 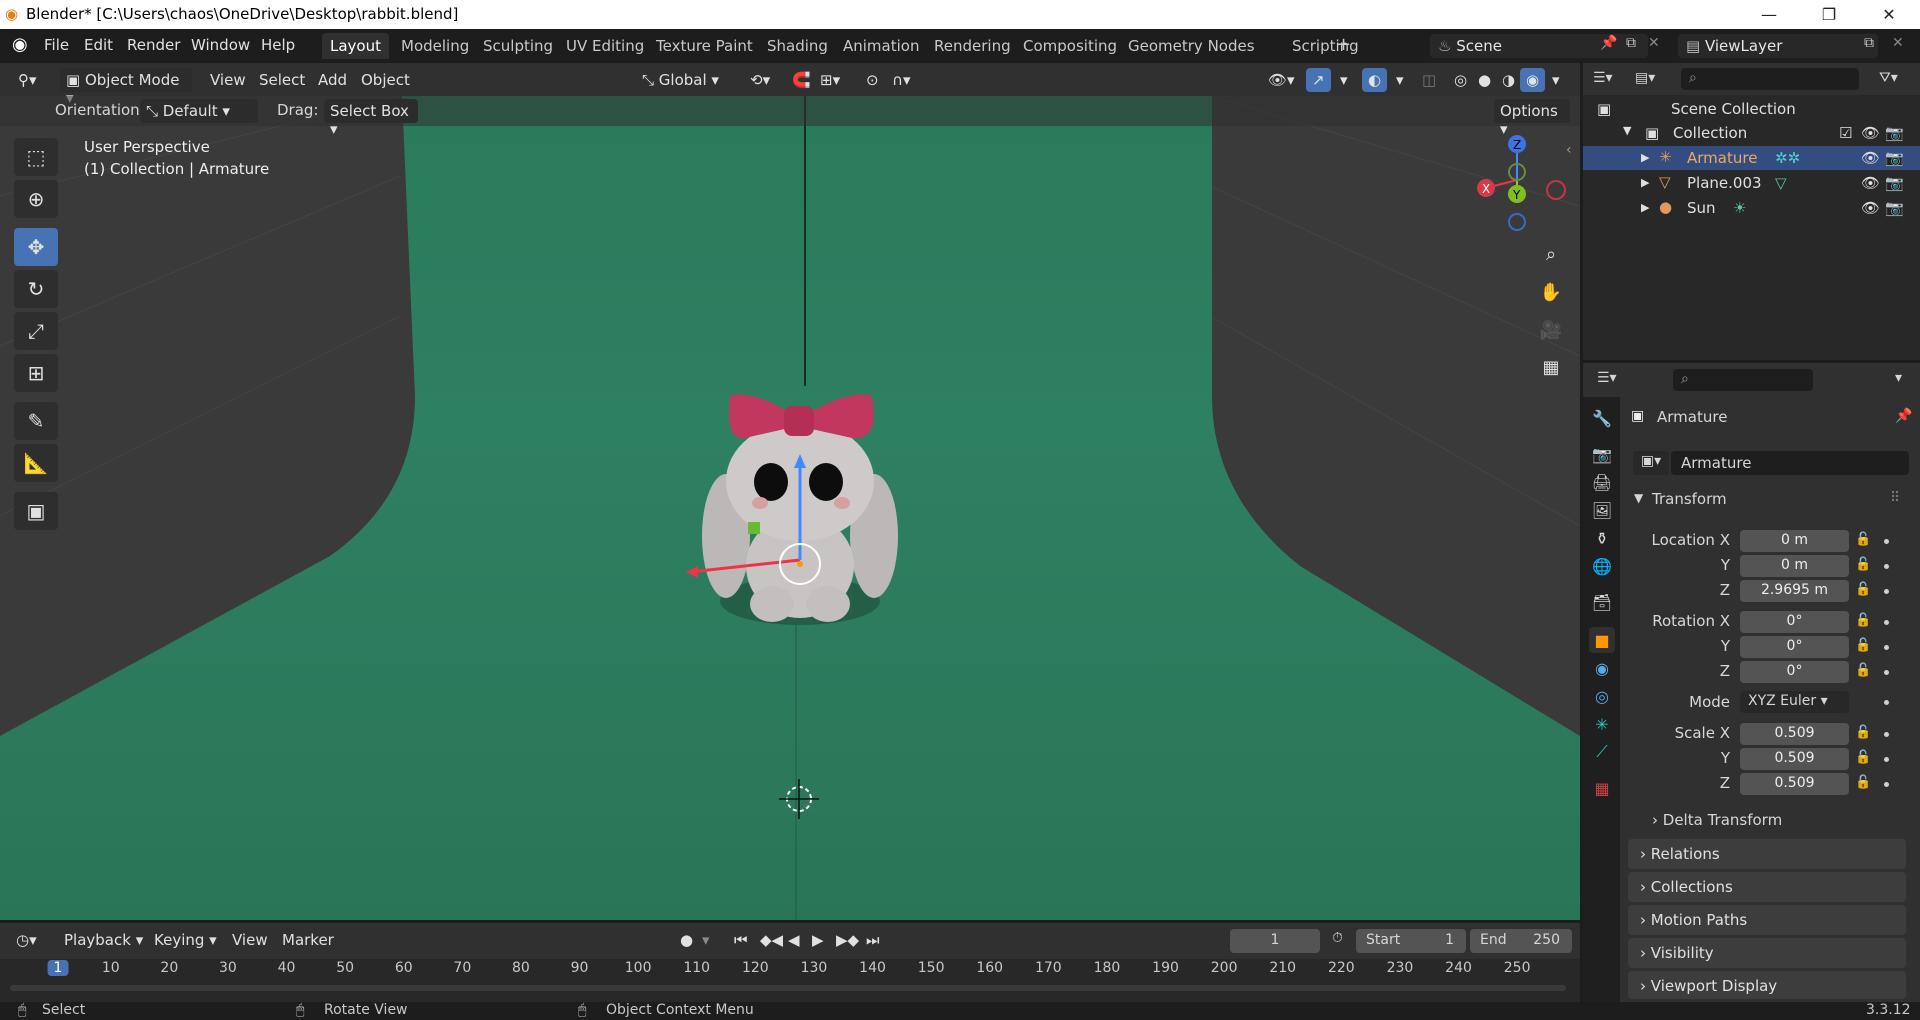 I want to click on collection-tab-icon: 🗃, so click(x=1602, y=602).